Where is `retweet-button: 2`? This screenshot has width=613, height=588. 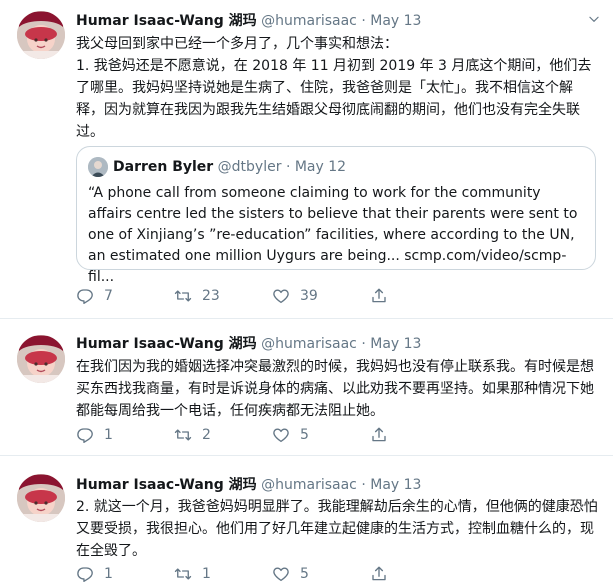
retweet-button: 2 is located at coordinates (192, 435).